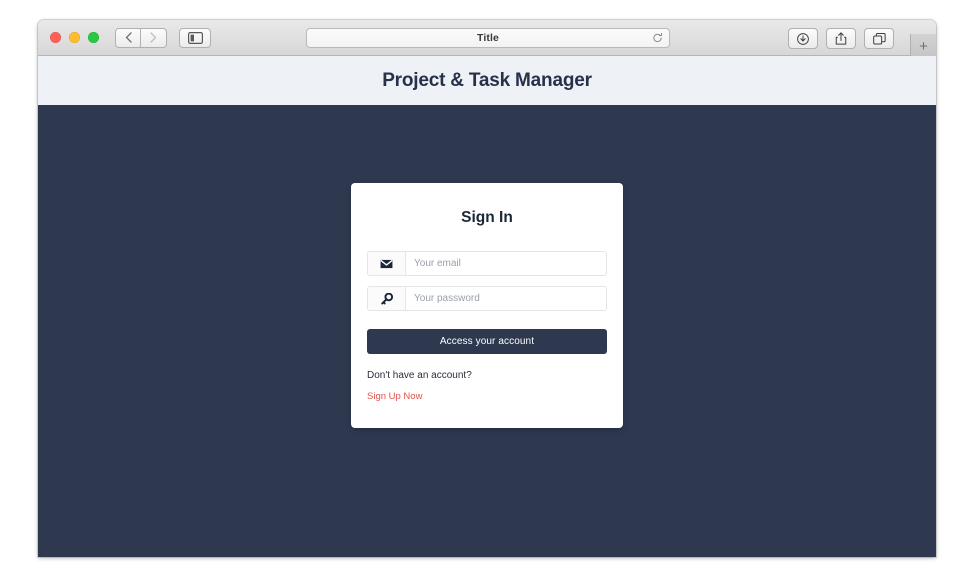  I want to click on download-icon, so click(803, 38).